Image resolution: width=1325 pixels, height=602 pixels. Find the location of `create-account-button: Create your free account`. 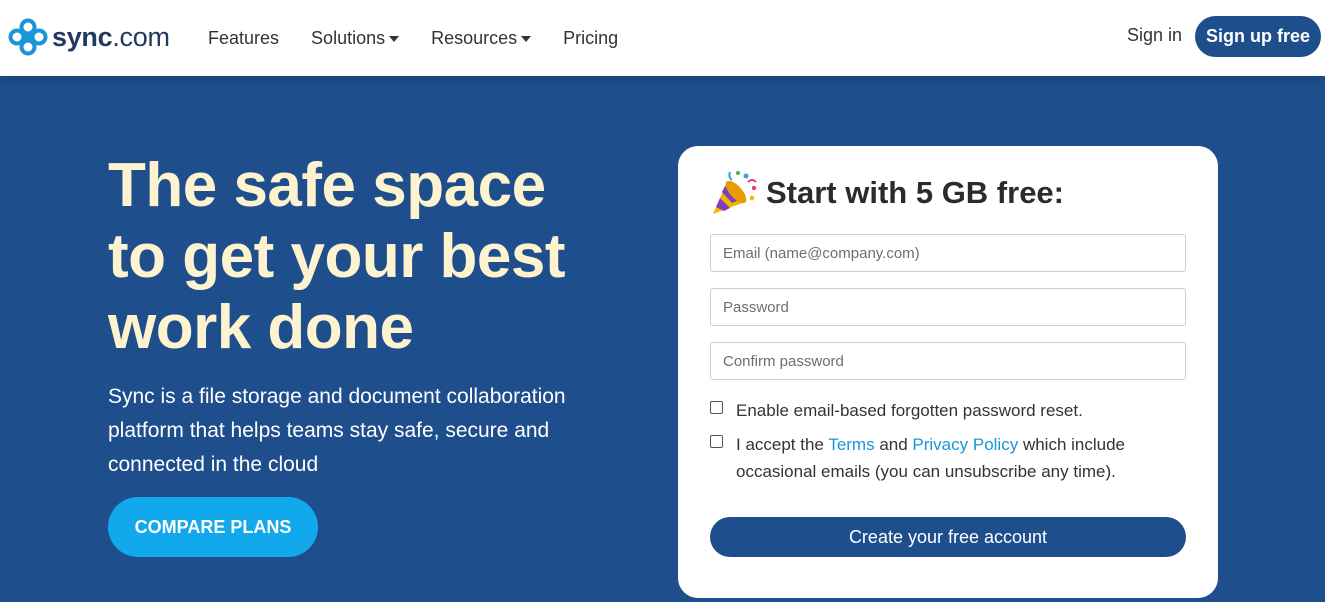

create-account-button: Create your free account is located at coordinates (948, 537).